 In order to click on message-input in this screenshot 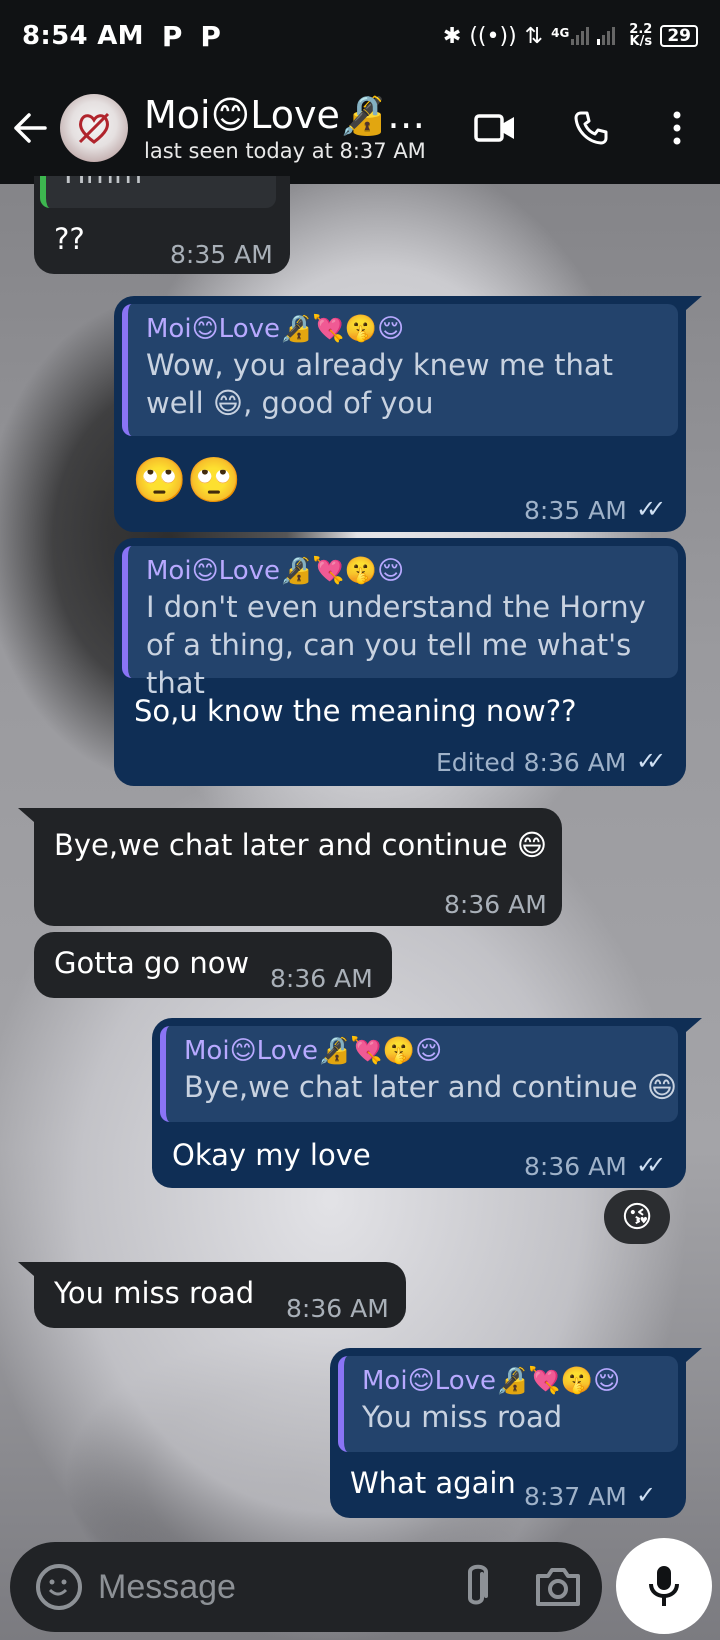, I will do `click(258, 1587)`.